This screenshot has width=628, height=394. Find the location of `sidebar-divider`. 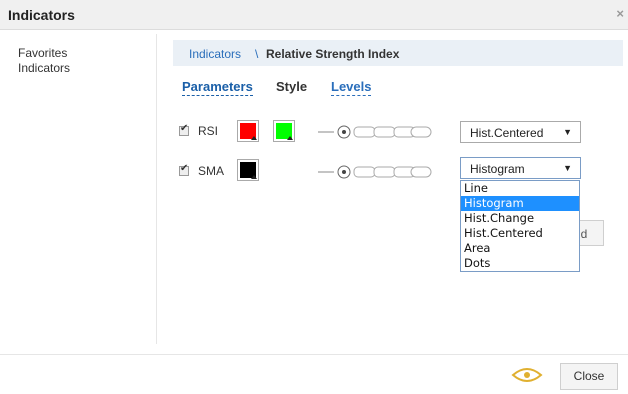

sidebar-divider is located at coordinates (156, 189).